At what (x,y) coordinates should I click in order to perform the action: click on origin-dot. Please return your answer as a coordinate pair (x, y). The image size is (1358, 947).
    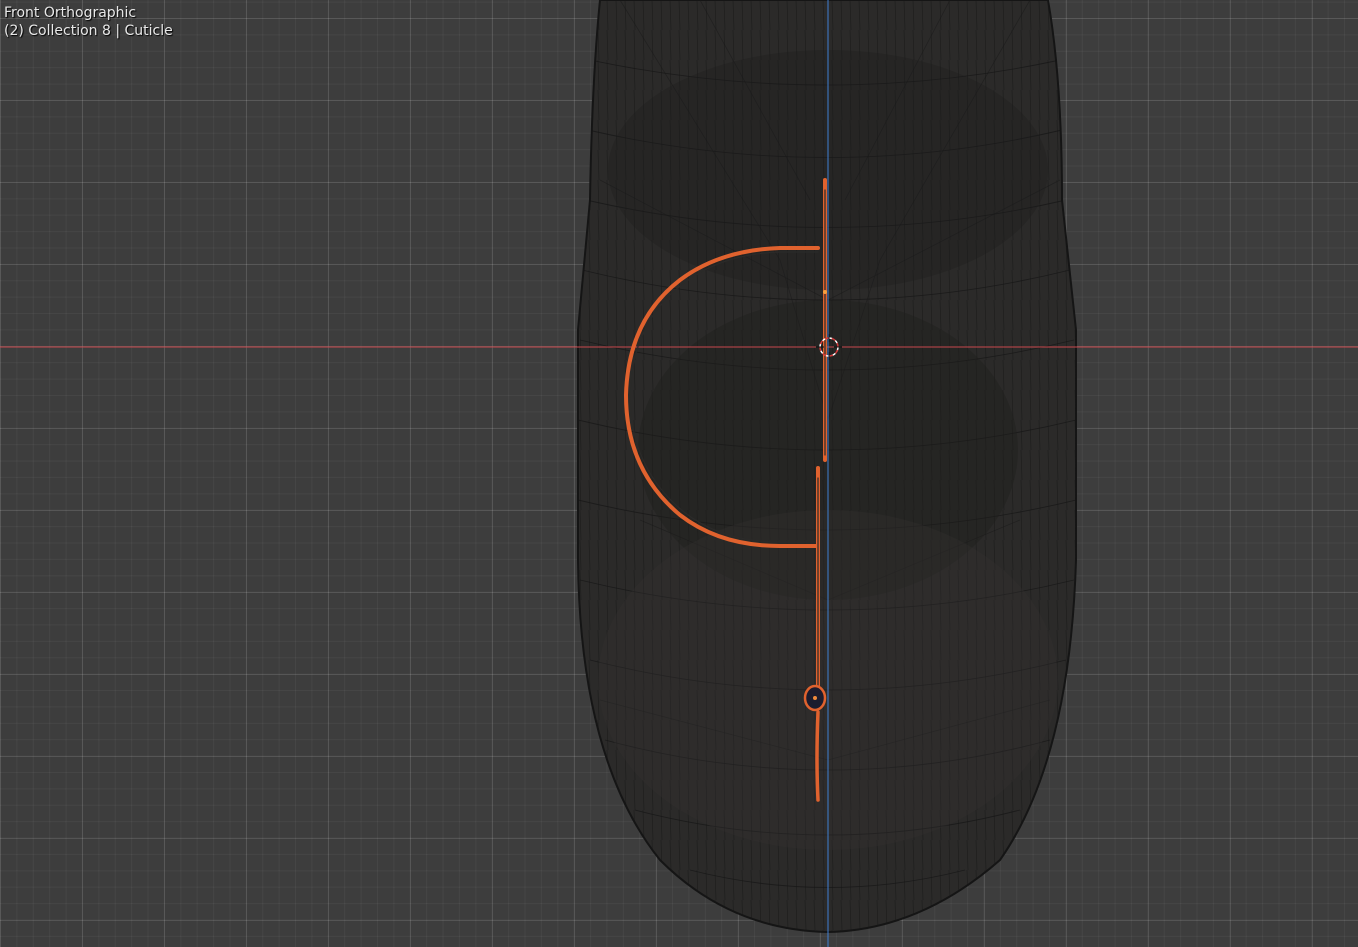
    Looking at the image, I should click on (825, 292).